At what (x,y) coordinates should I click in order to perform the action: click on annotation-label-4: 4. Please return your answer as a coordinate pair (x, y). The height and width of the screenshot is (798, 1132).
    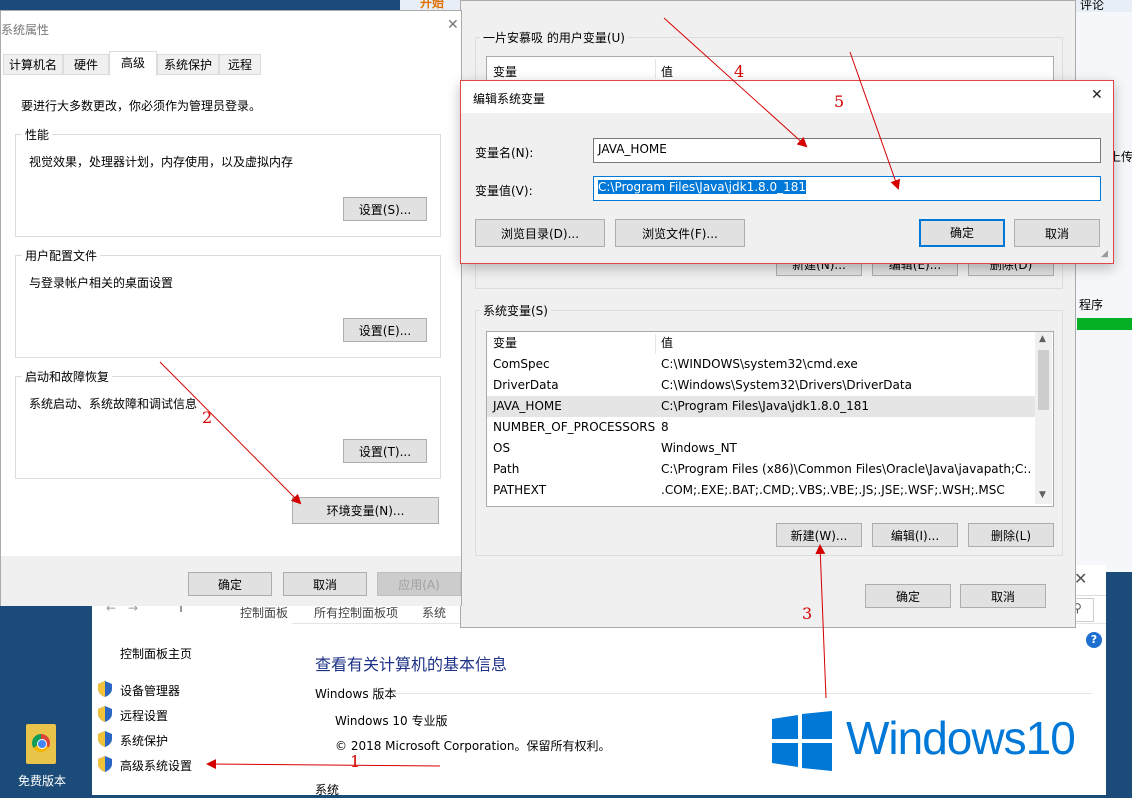
    Looking at the image, I should click on (739, 71).